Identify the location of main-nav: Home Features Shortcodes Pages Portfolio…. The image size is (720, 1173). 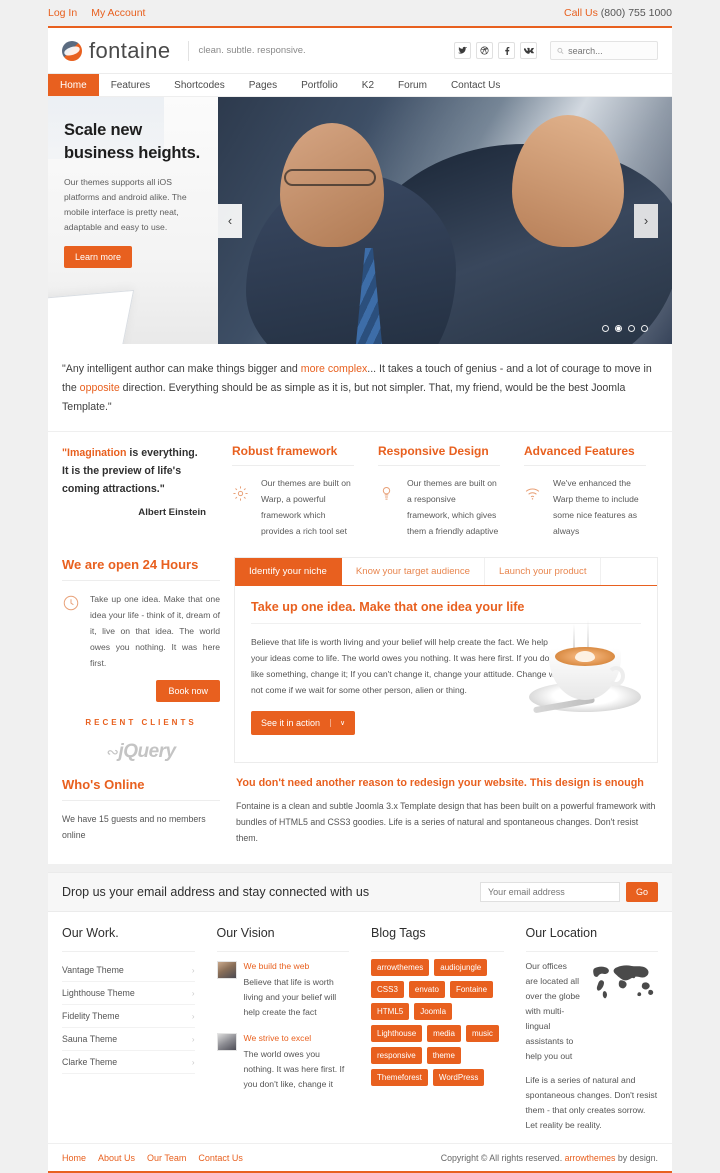
(360, 85).